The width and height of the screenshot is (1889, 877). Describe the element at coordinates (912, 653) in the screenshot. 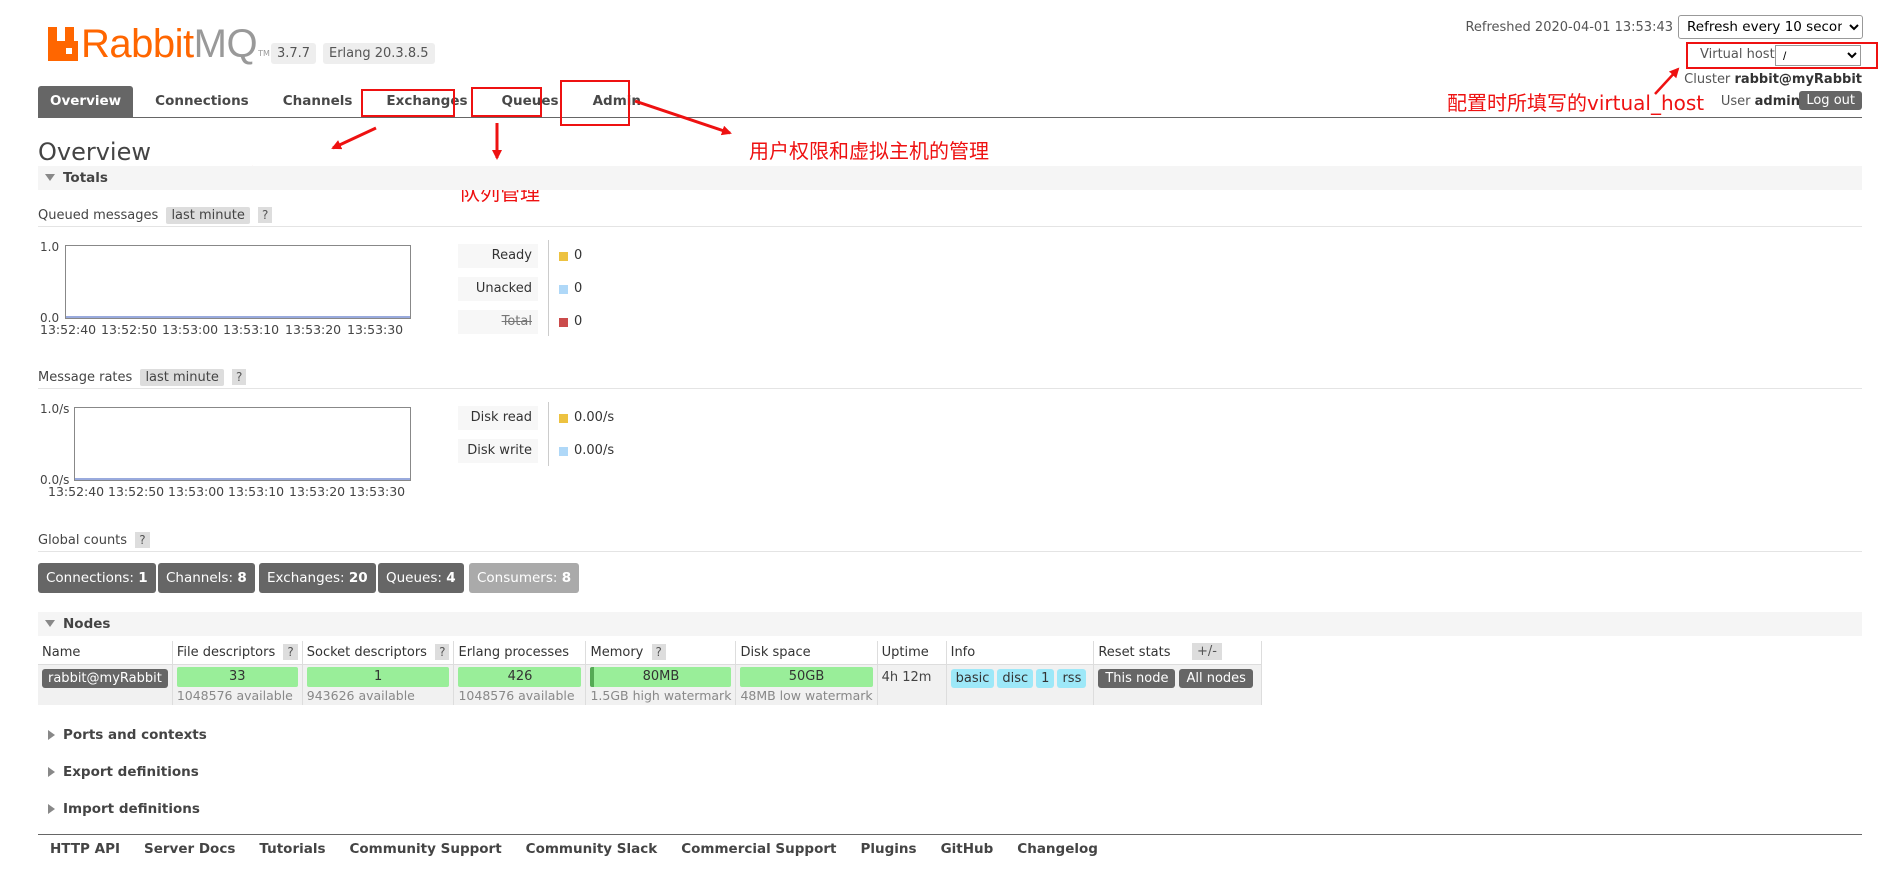

I see `col-uptime: Uptime` at that location.